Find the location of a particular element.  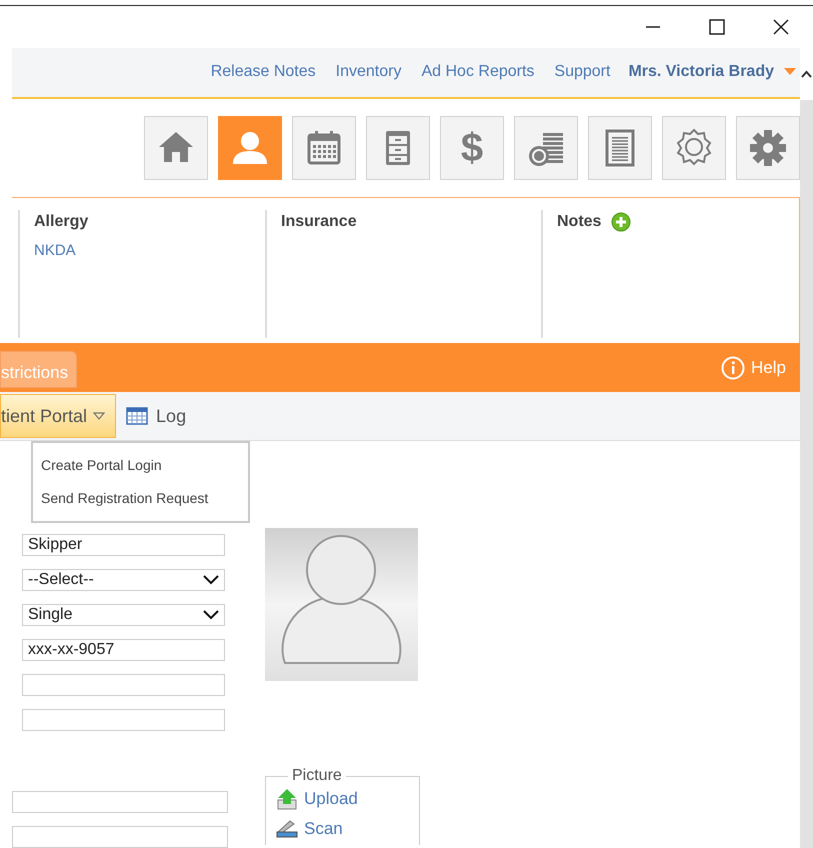

user-menu: Mrs. Victoria Brady is located at coordinates (701, 72).